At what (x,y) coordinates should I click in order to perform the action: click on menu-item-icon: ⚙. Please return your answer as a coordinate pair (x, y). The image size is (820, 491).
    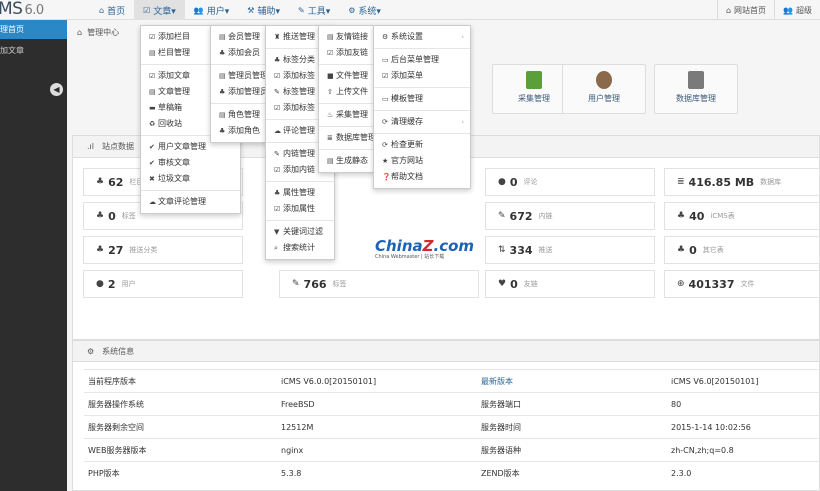
    Looking at the image, I should click on (385, 37).